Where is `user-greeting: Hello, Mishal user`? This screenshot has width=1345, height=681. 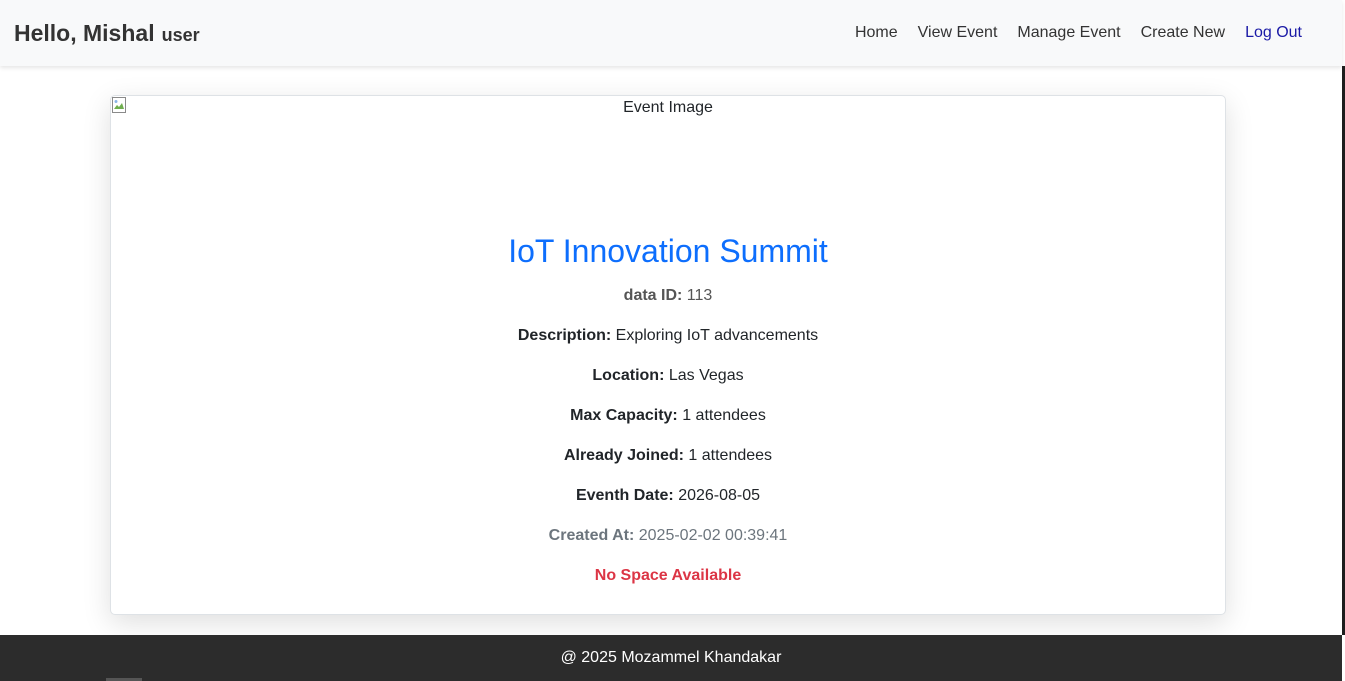 user-greeting: Hello, Mishal user is located at coordinates (107, 33).